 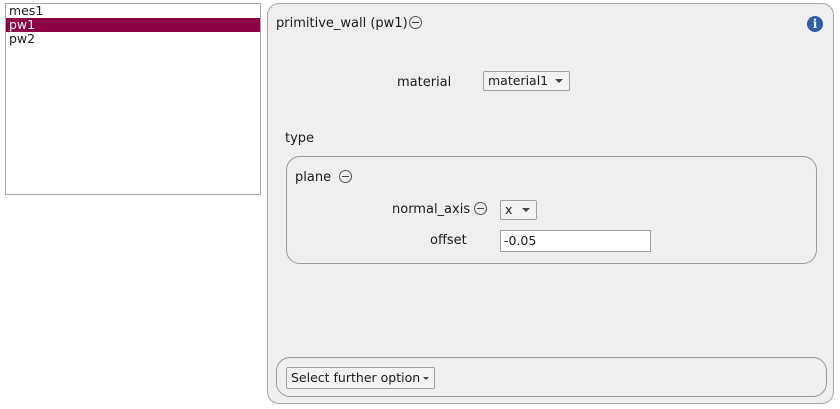 What do you see at coordinates (345, 176) in the screenshot?
I see `remove-plane-button` at bounding box center [345, 176].